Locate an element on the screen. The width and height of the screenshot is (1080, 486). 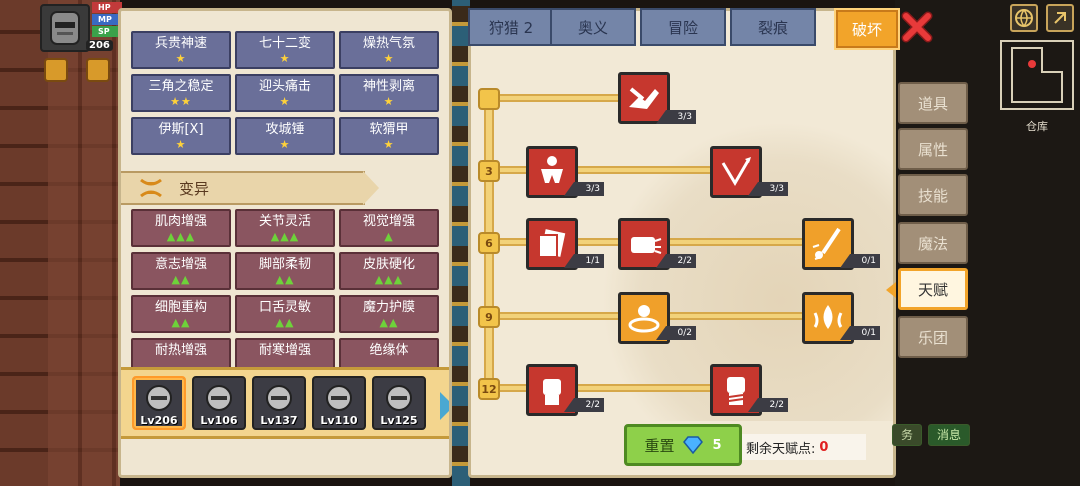
remaining-talent-points: 剩余天赋点: 0 is located at coordinates (804, 447).